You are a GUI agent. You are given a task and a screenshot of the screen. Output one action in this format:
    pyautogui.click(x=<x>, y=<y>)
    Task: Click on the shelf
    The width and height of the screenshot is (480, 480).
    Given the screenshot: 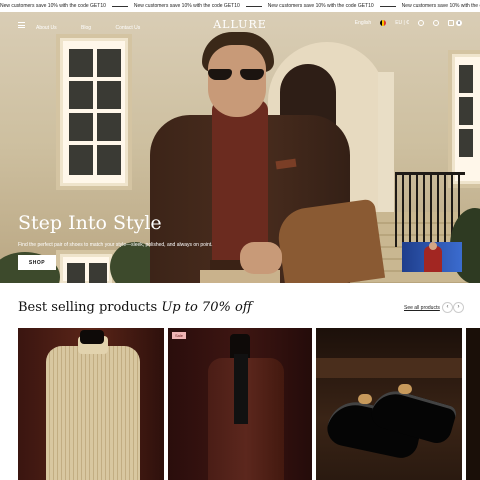 What is the action you would take?
    pyautogui.click(x=389, y=368)
    